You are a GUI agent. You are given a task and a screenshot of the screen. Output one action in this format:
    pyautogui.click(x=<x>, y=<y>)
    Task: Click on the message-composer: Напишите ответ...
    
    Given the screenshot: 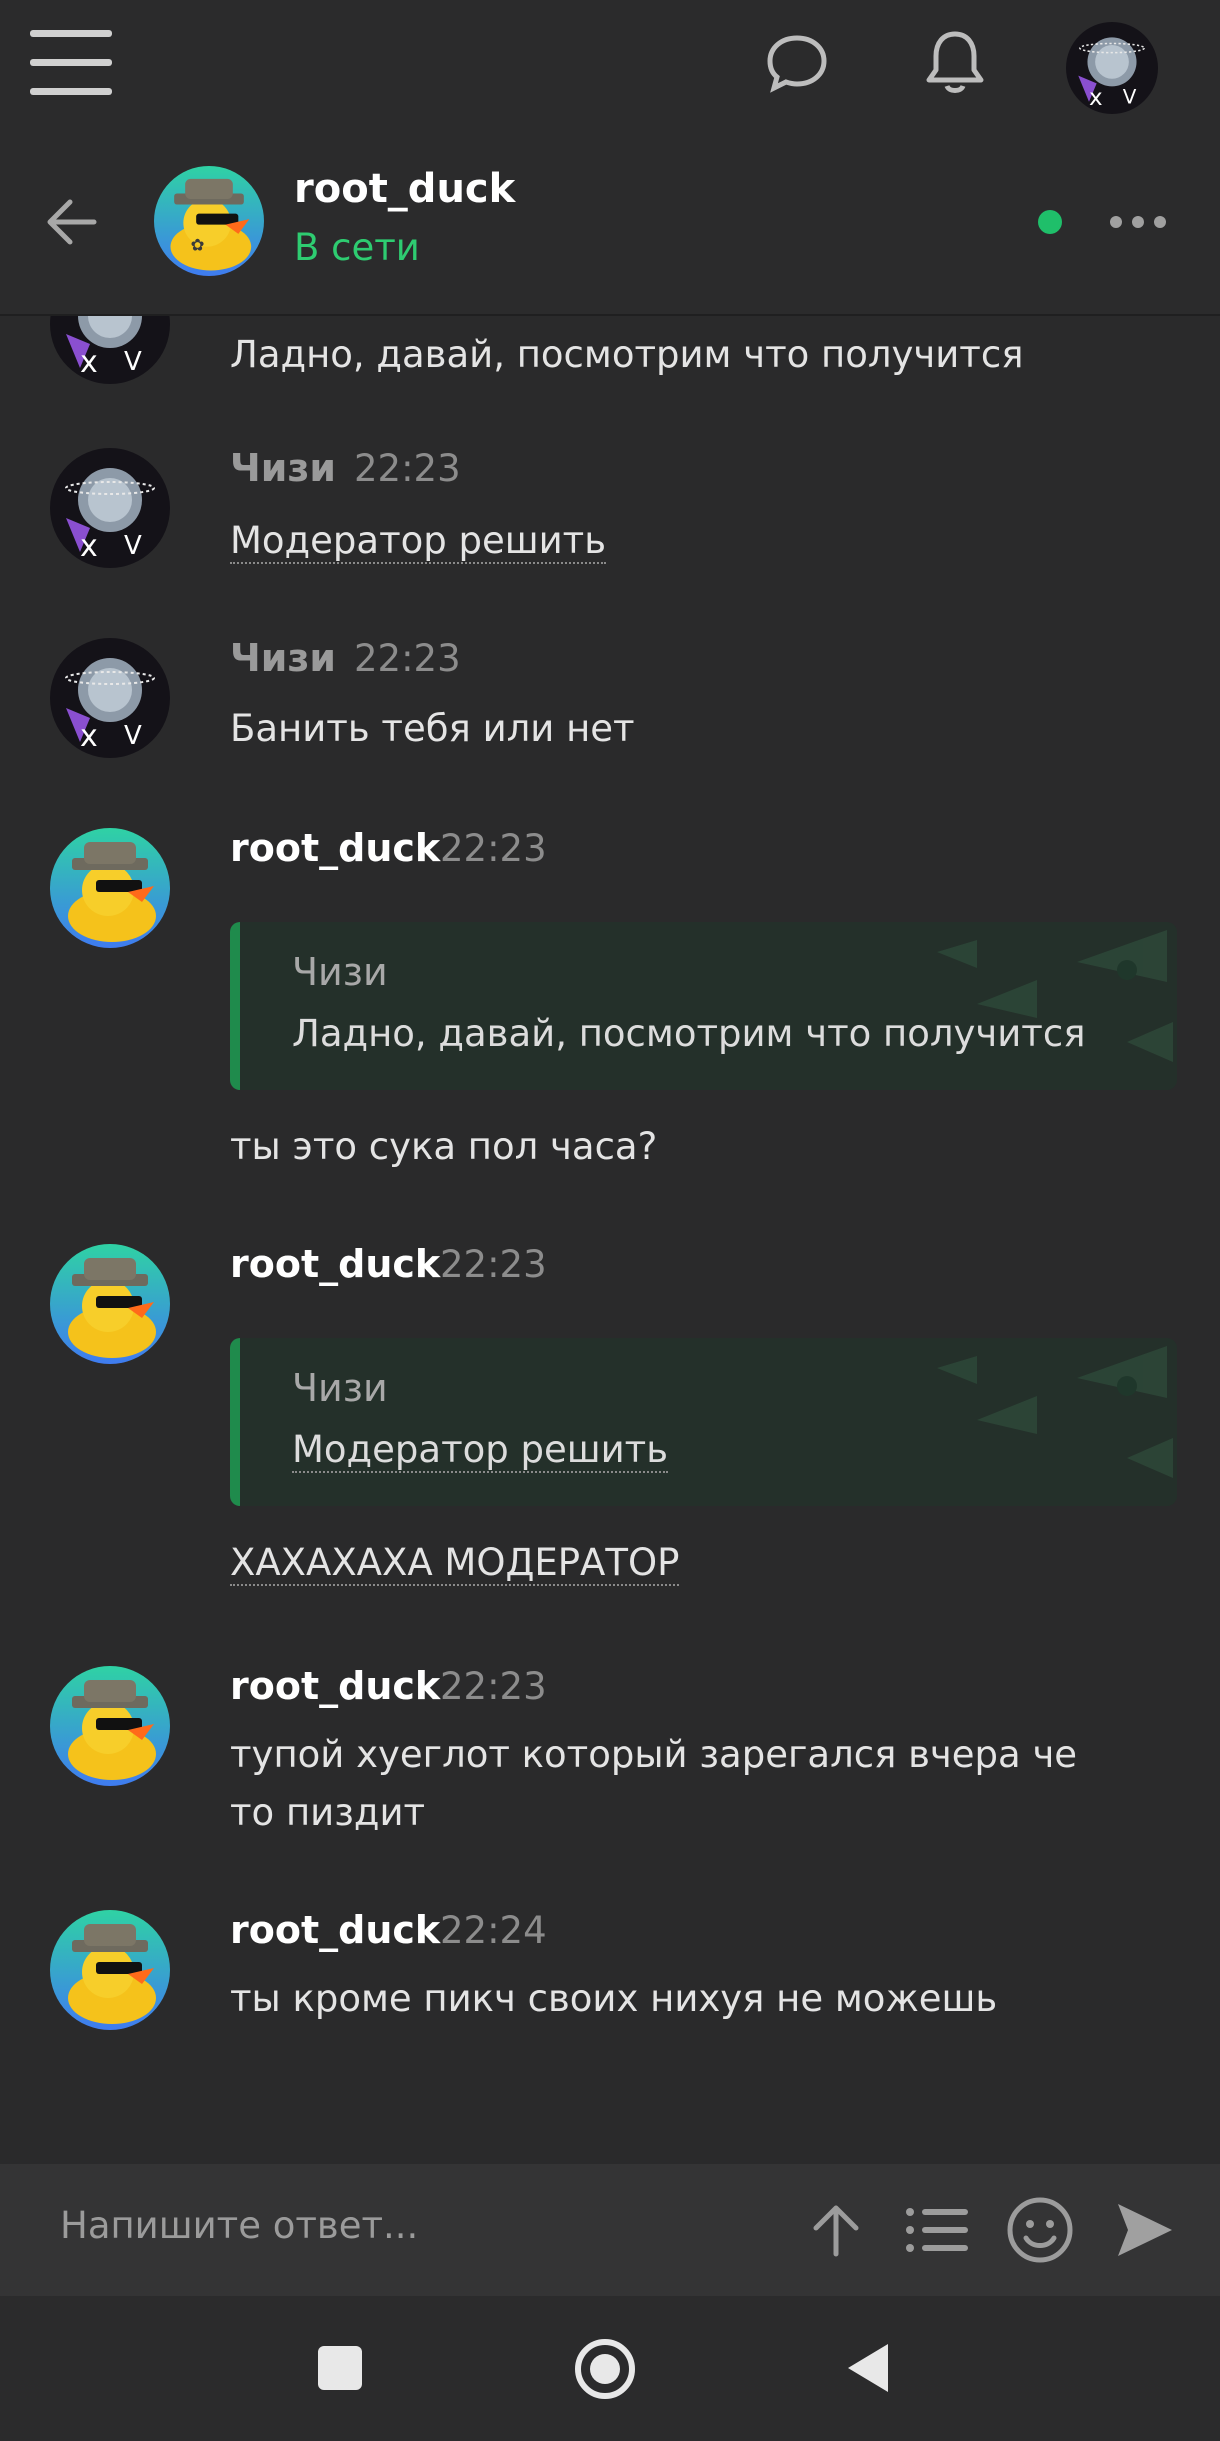 What is the action you would take?
    pyautogui.click(x=610, y=2230)
    